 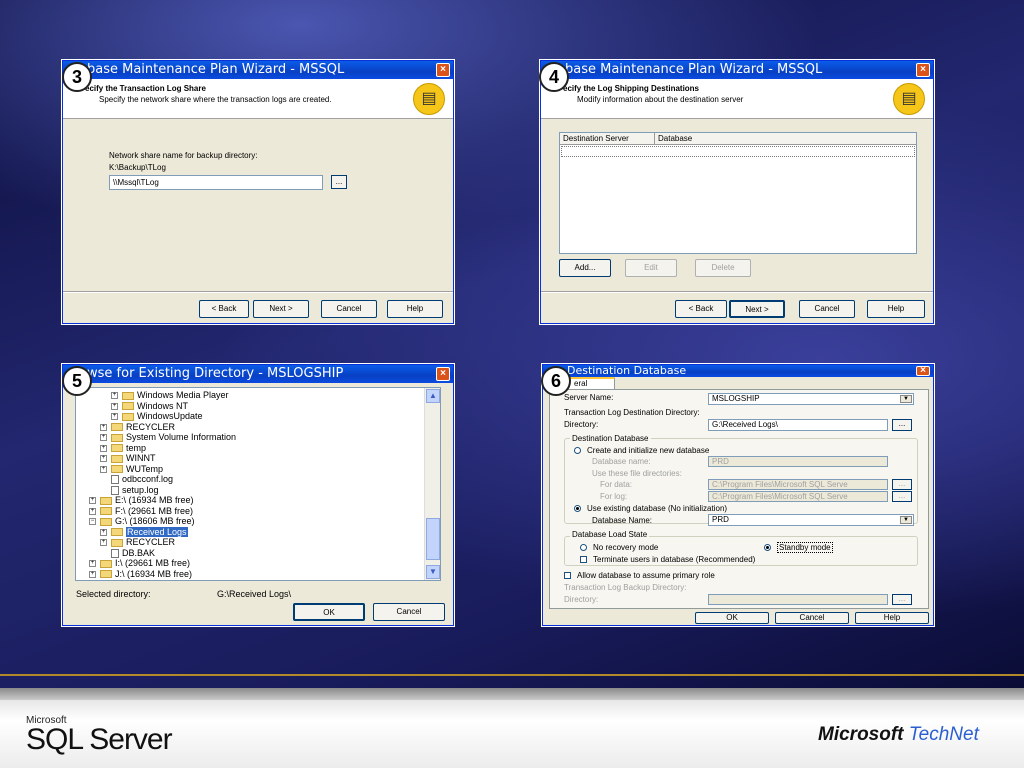 What do you see at coordinates (145, 88) in the screenshot?
I see `header-title: ecify the Transaction Log Share` at bounding box center [145, 88].